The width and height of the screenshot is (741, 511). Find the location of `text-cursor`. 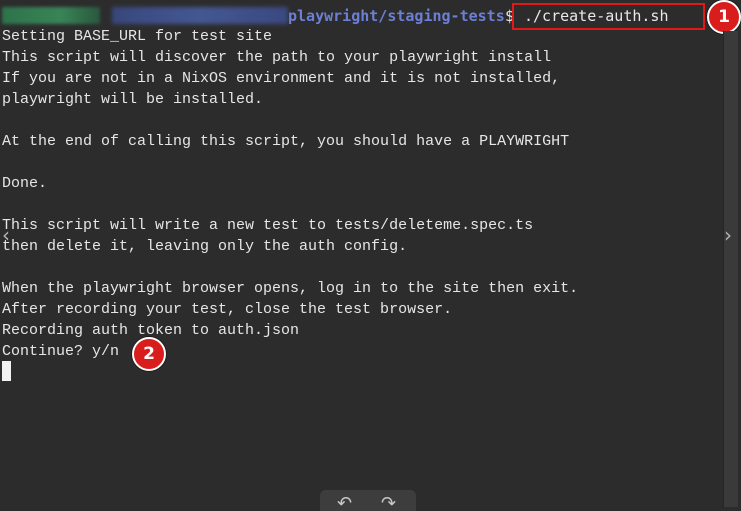

text-cursor is located at coordinates (6, 371).